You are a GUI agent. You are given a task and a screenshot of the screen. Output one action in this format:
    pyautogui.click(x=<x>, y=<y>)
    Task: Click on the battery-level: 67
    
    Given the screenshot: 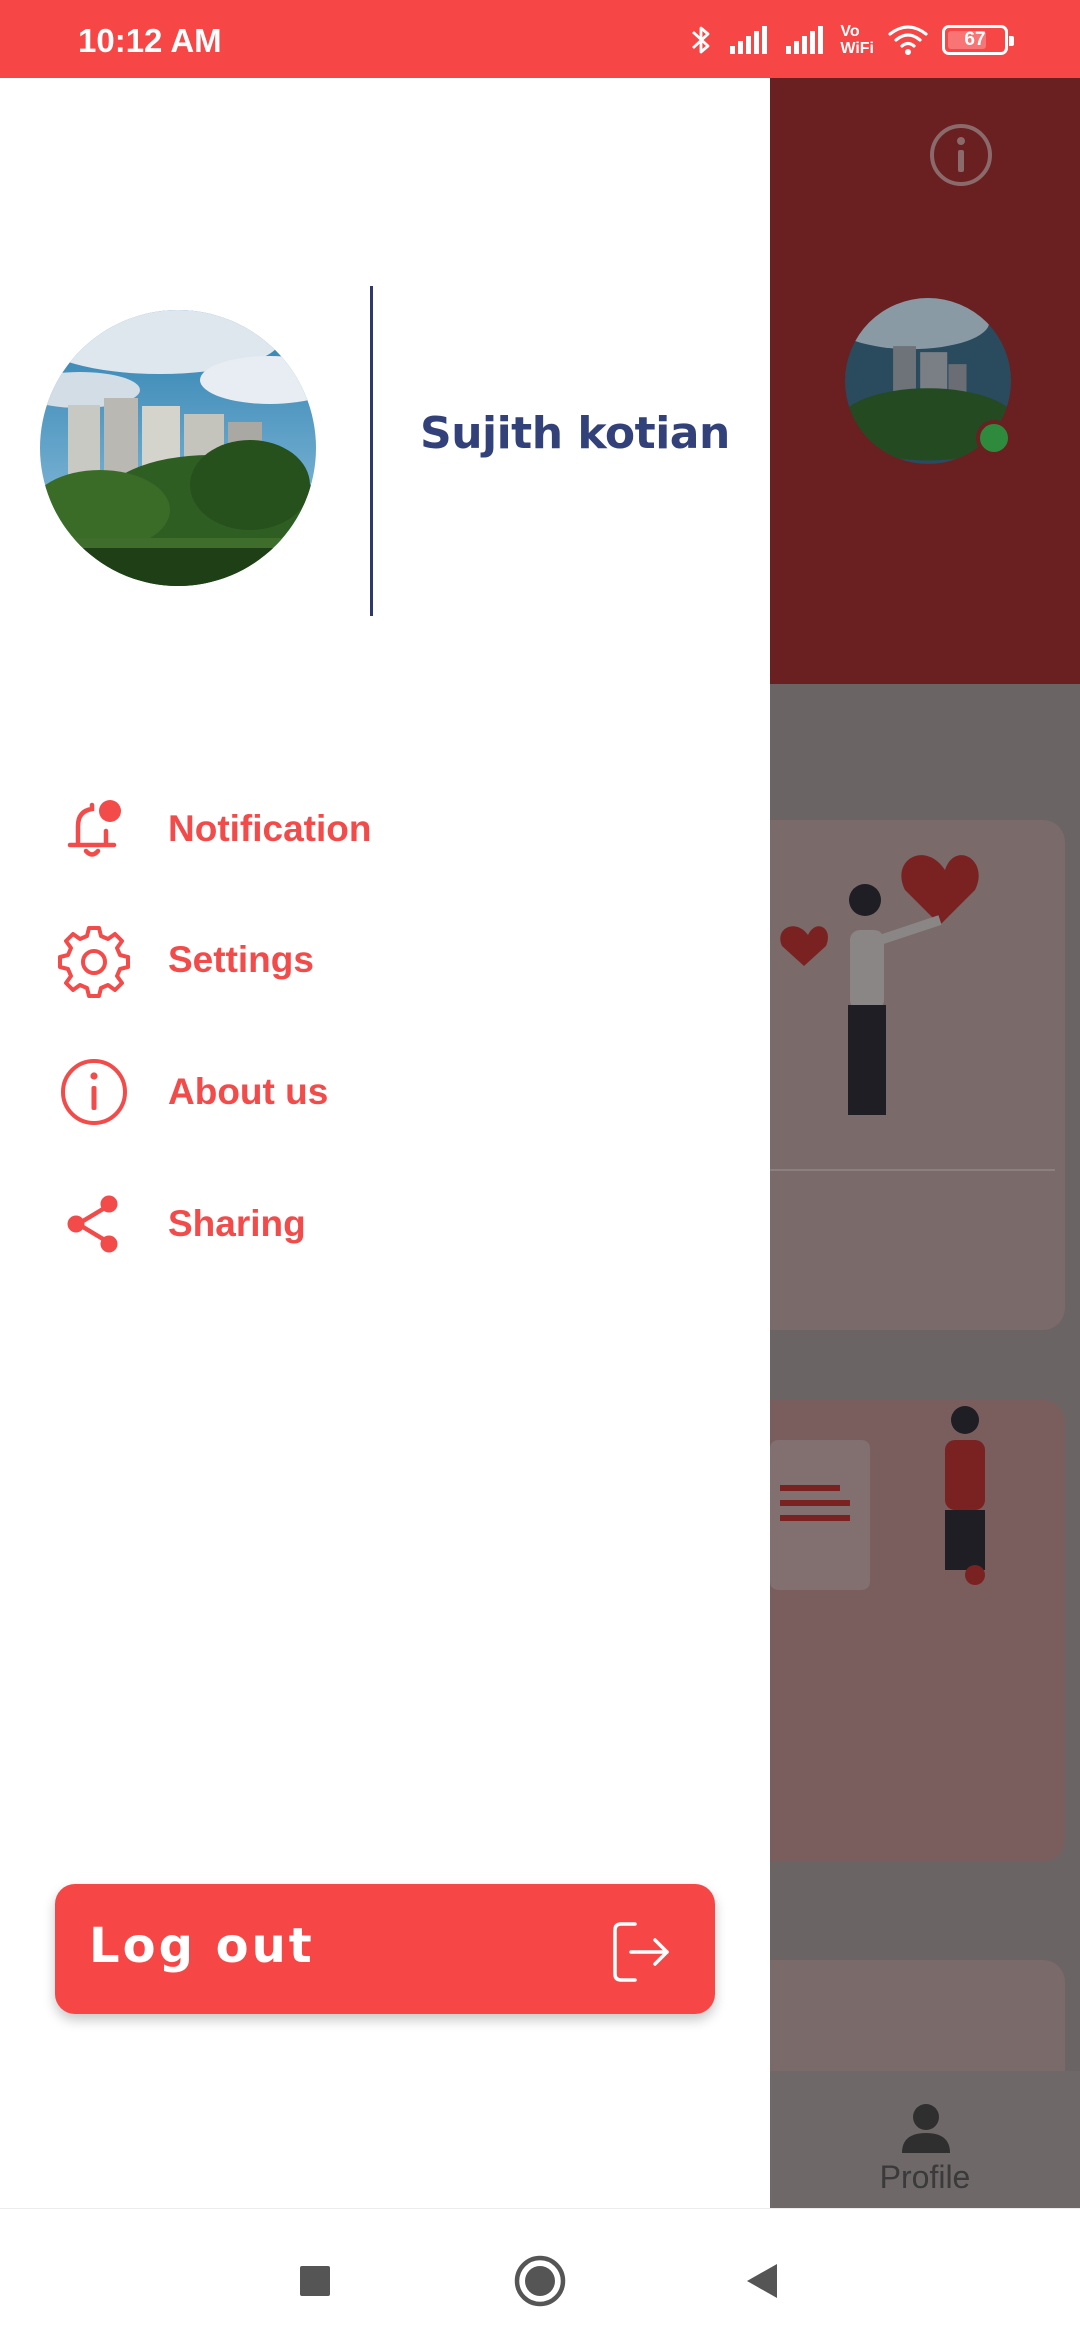 What is the action you would take?
    pyautogui.click(x=975, y=39)
    